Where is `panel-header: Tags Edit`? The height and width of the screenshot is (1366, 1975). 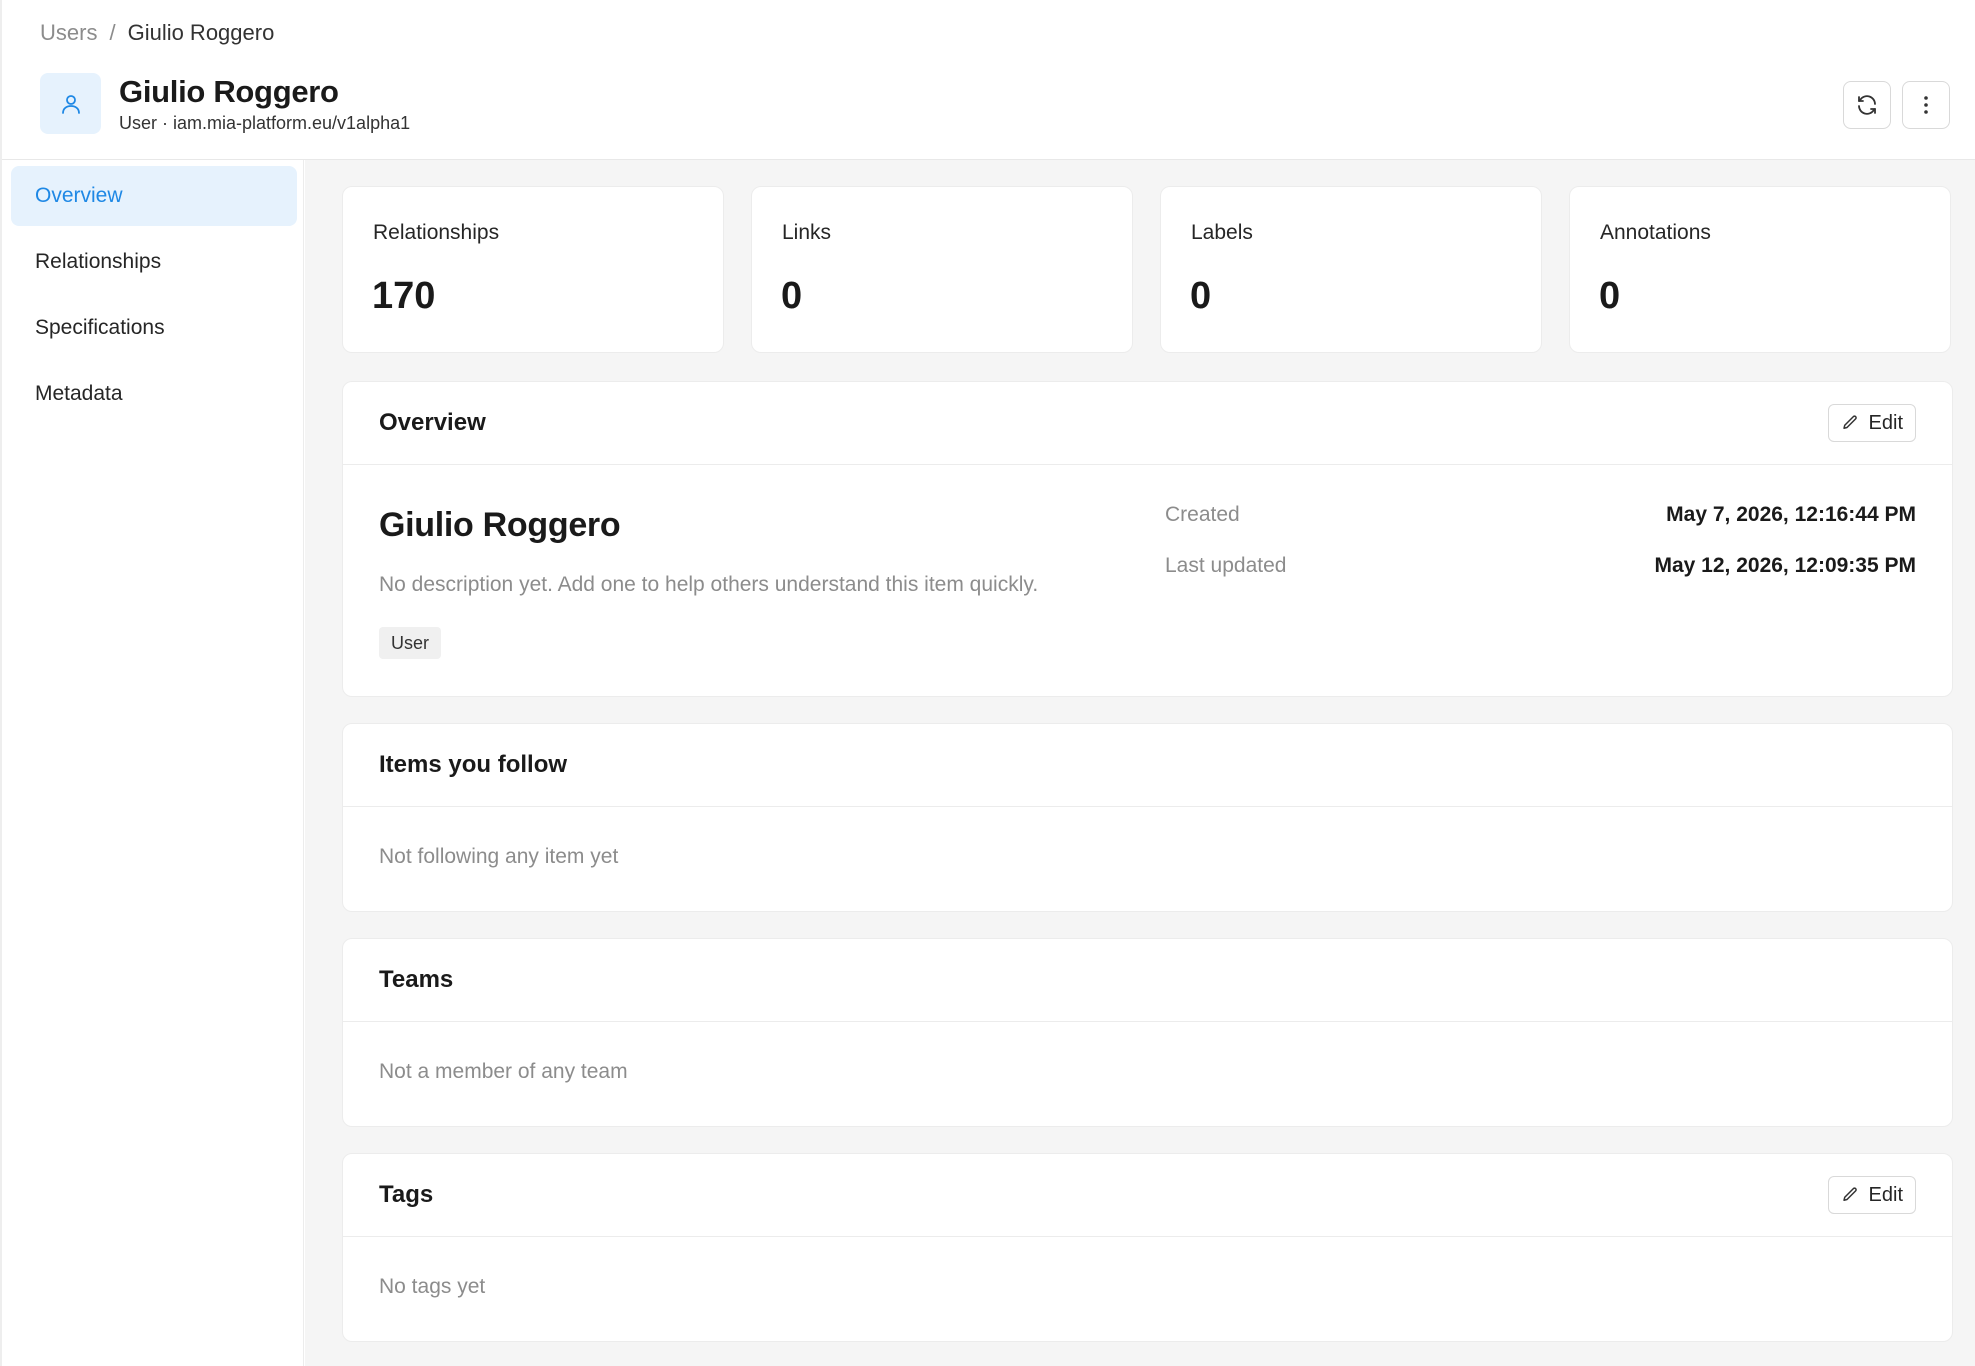
panel-header: Tags Edit is located at coordinates (1147, 1195).